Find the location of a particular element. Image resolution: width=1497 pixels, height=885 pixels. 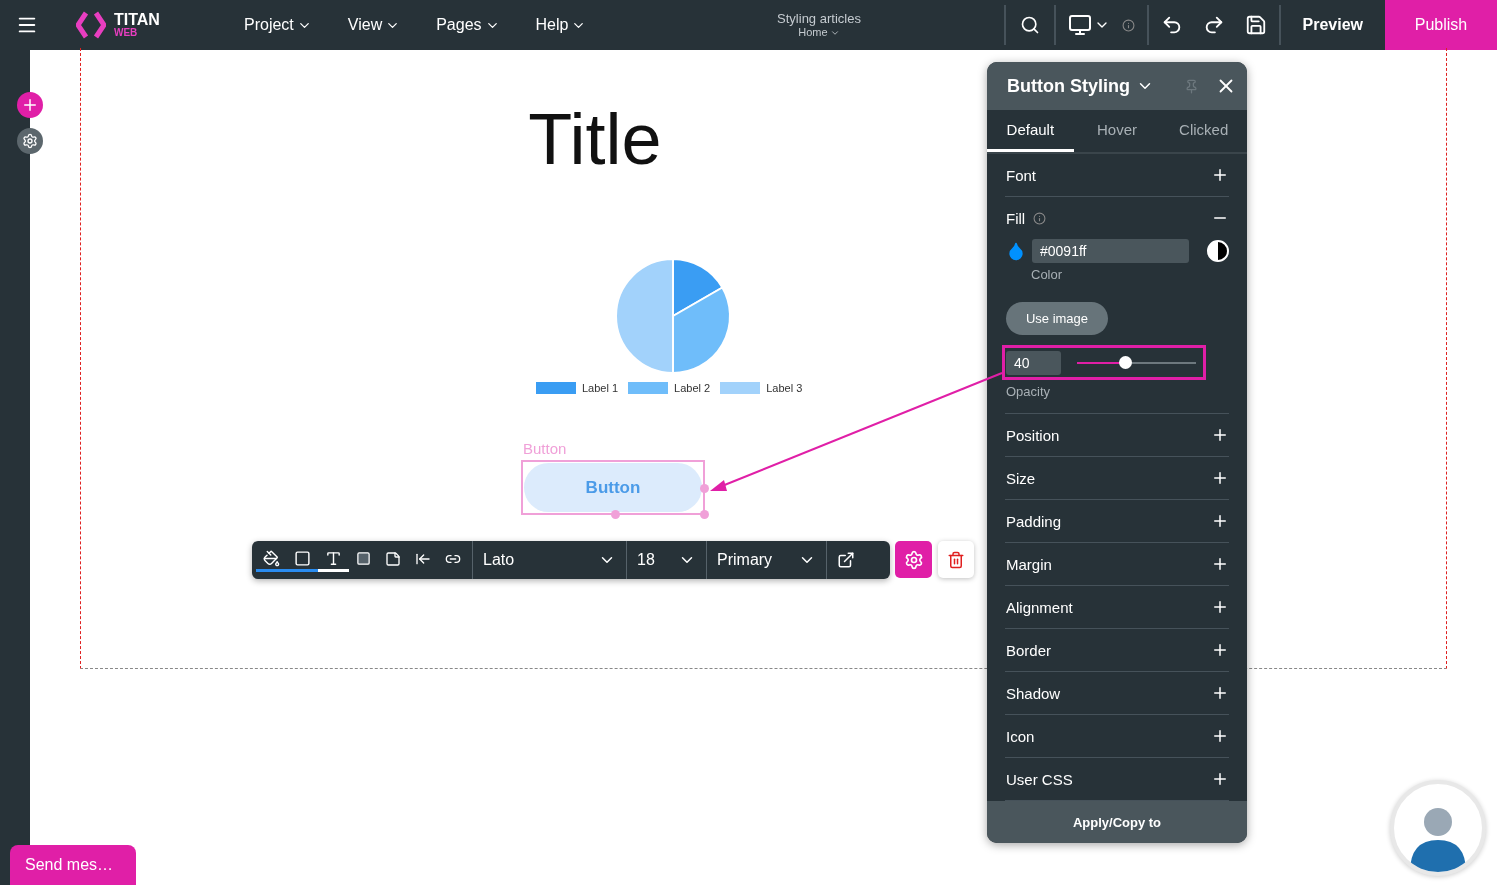

document-title: Styling articles is located at coordinates (819, 18).